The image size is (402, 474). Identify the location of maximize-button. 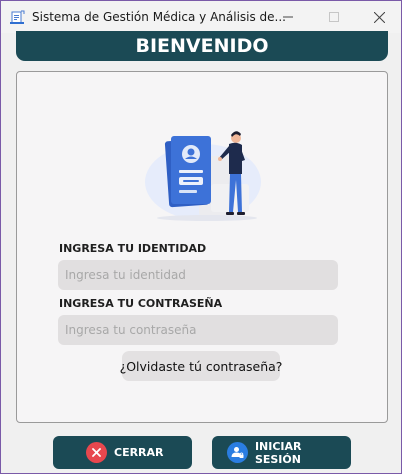
(334, 17).